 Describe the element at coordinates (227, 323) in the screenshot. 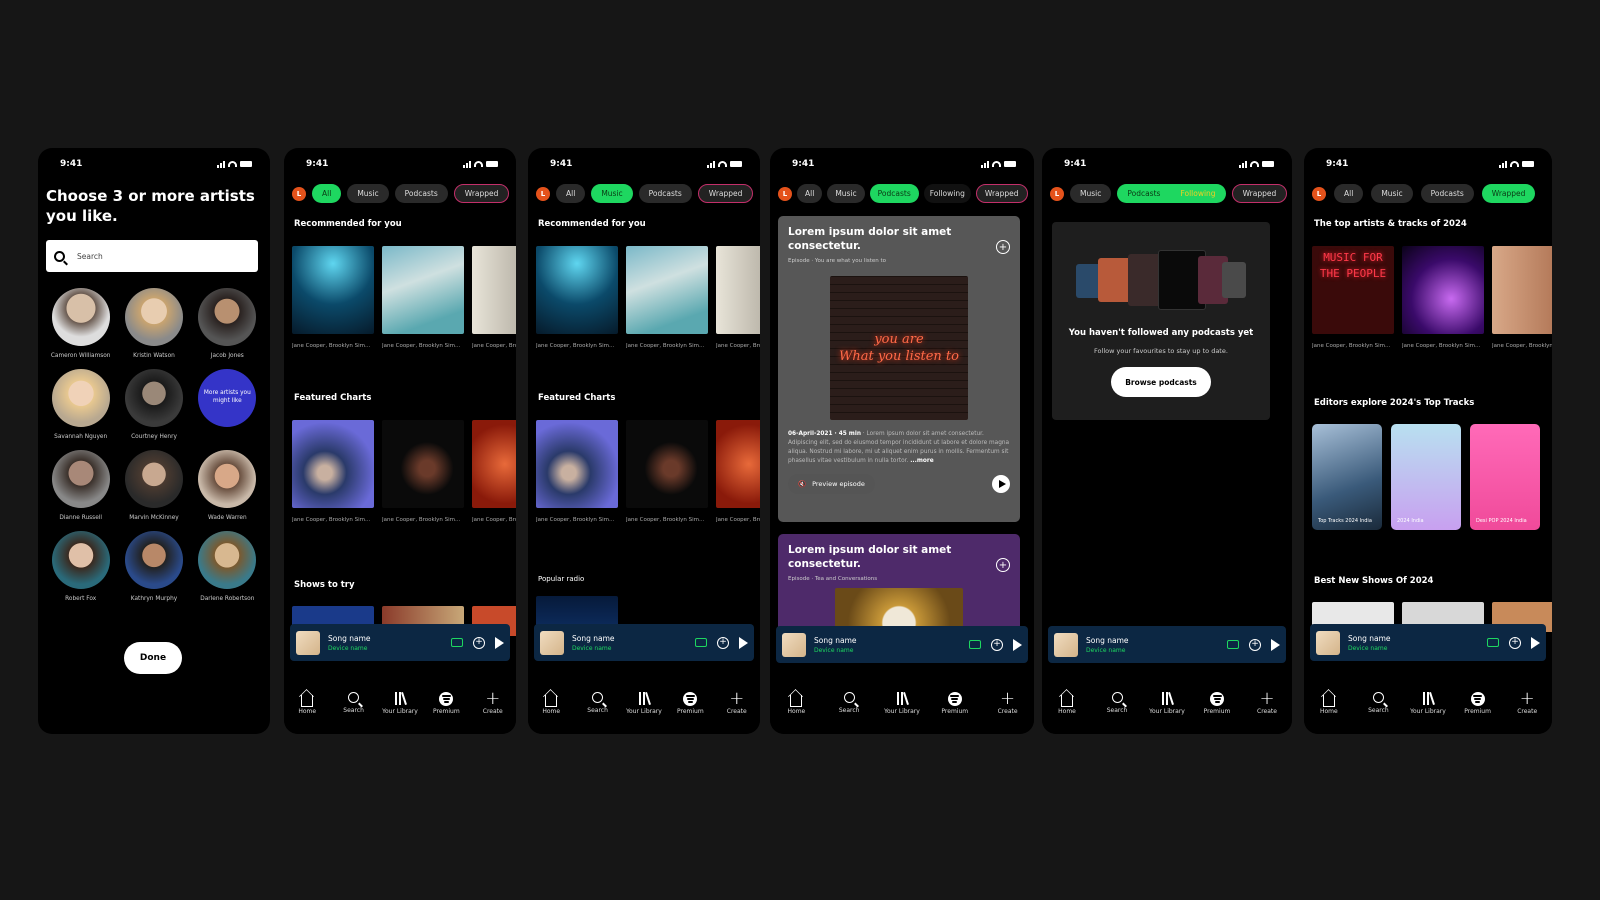

I see `artist-item: Jacob Jones` at that location.